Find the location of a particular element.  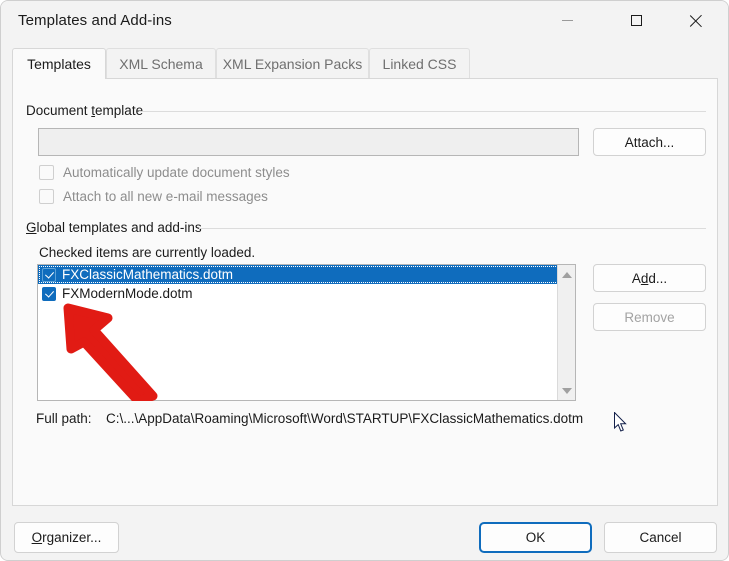

document-template-group-divider is located at coordinates (422, 111).